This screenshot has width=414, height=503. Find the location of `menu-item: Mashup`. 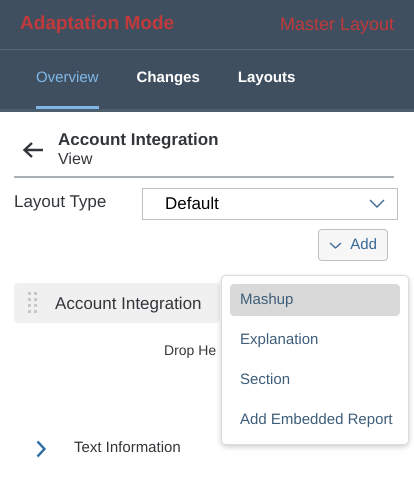

menu-item: Mashup is located at coordinates (315, 300).